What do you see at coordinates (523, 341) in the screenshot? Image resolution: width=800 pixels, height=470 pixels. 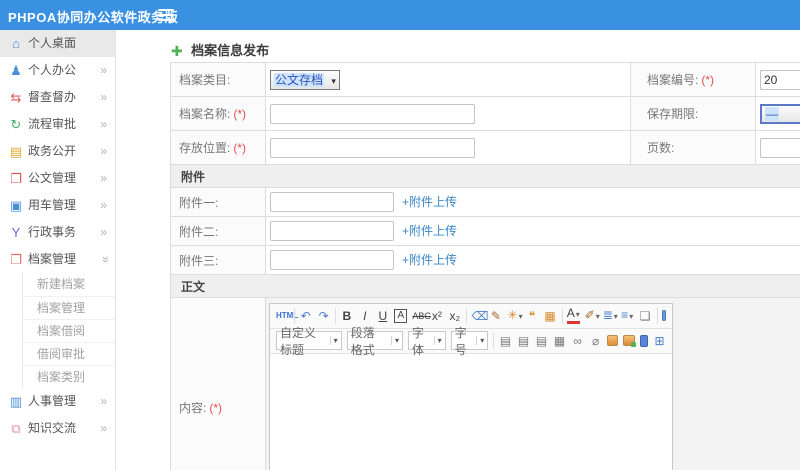 I see `align-center-button: ▤` at bounding box center [523, 341].